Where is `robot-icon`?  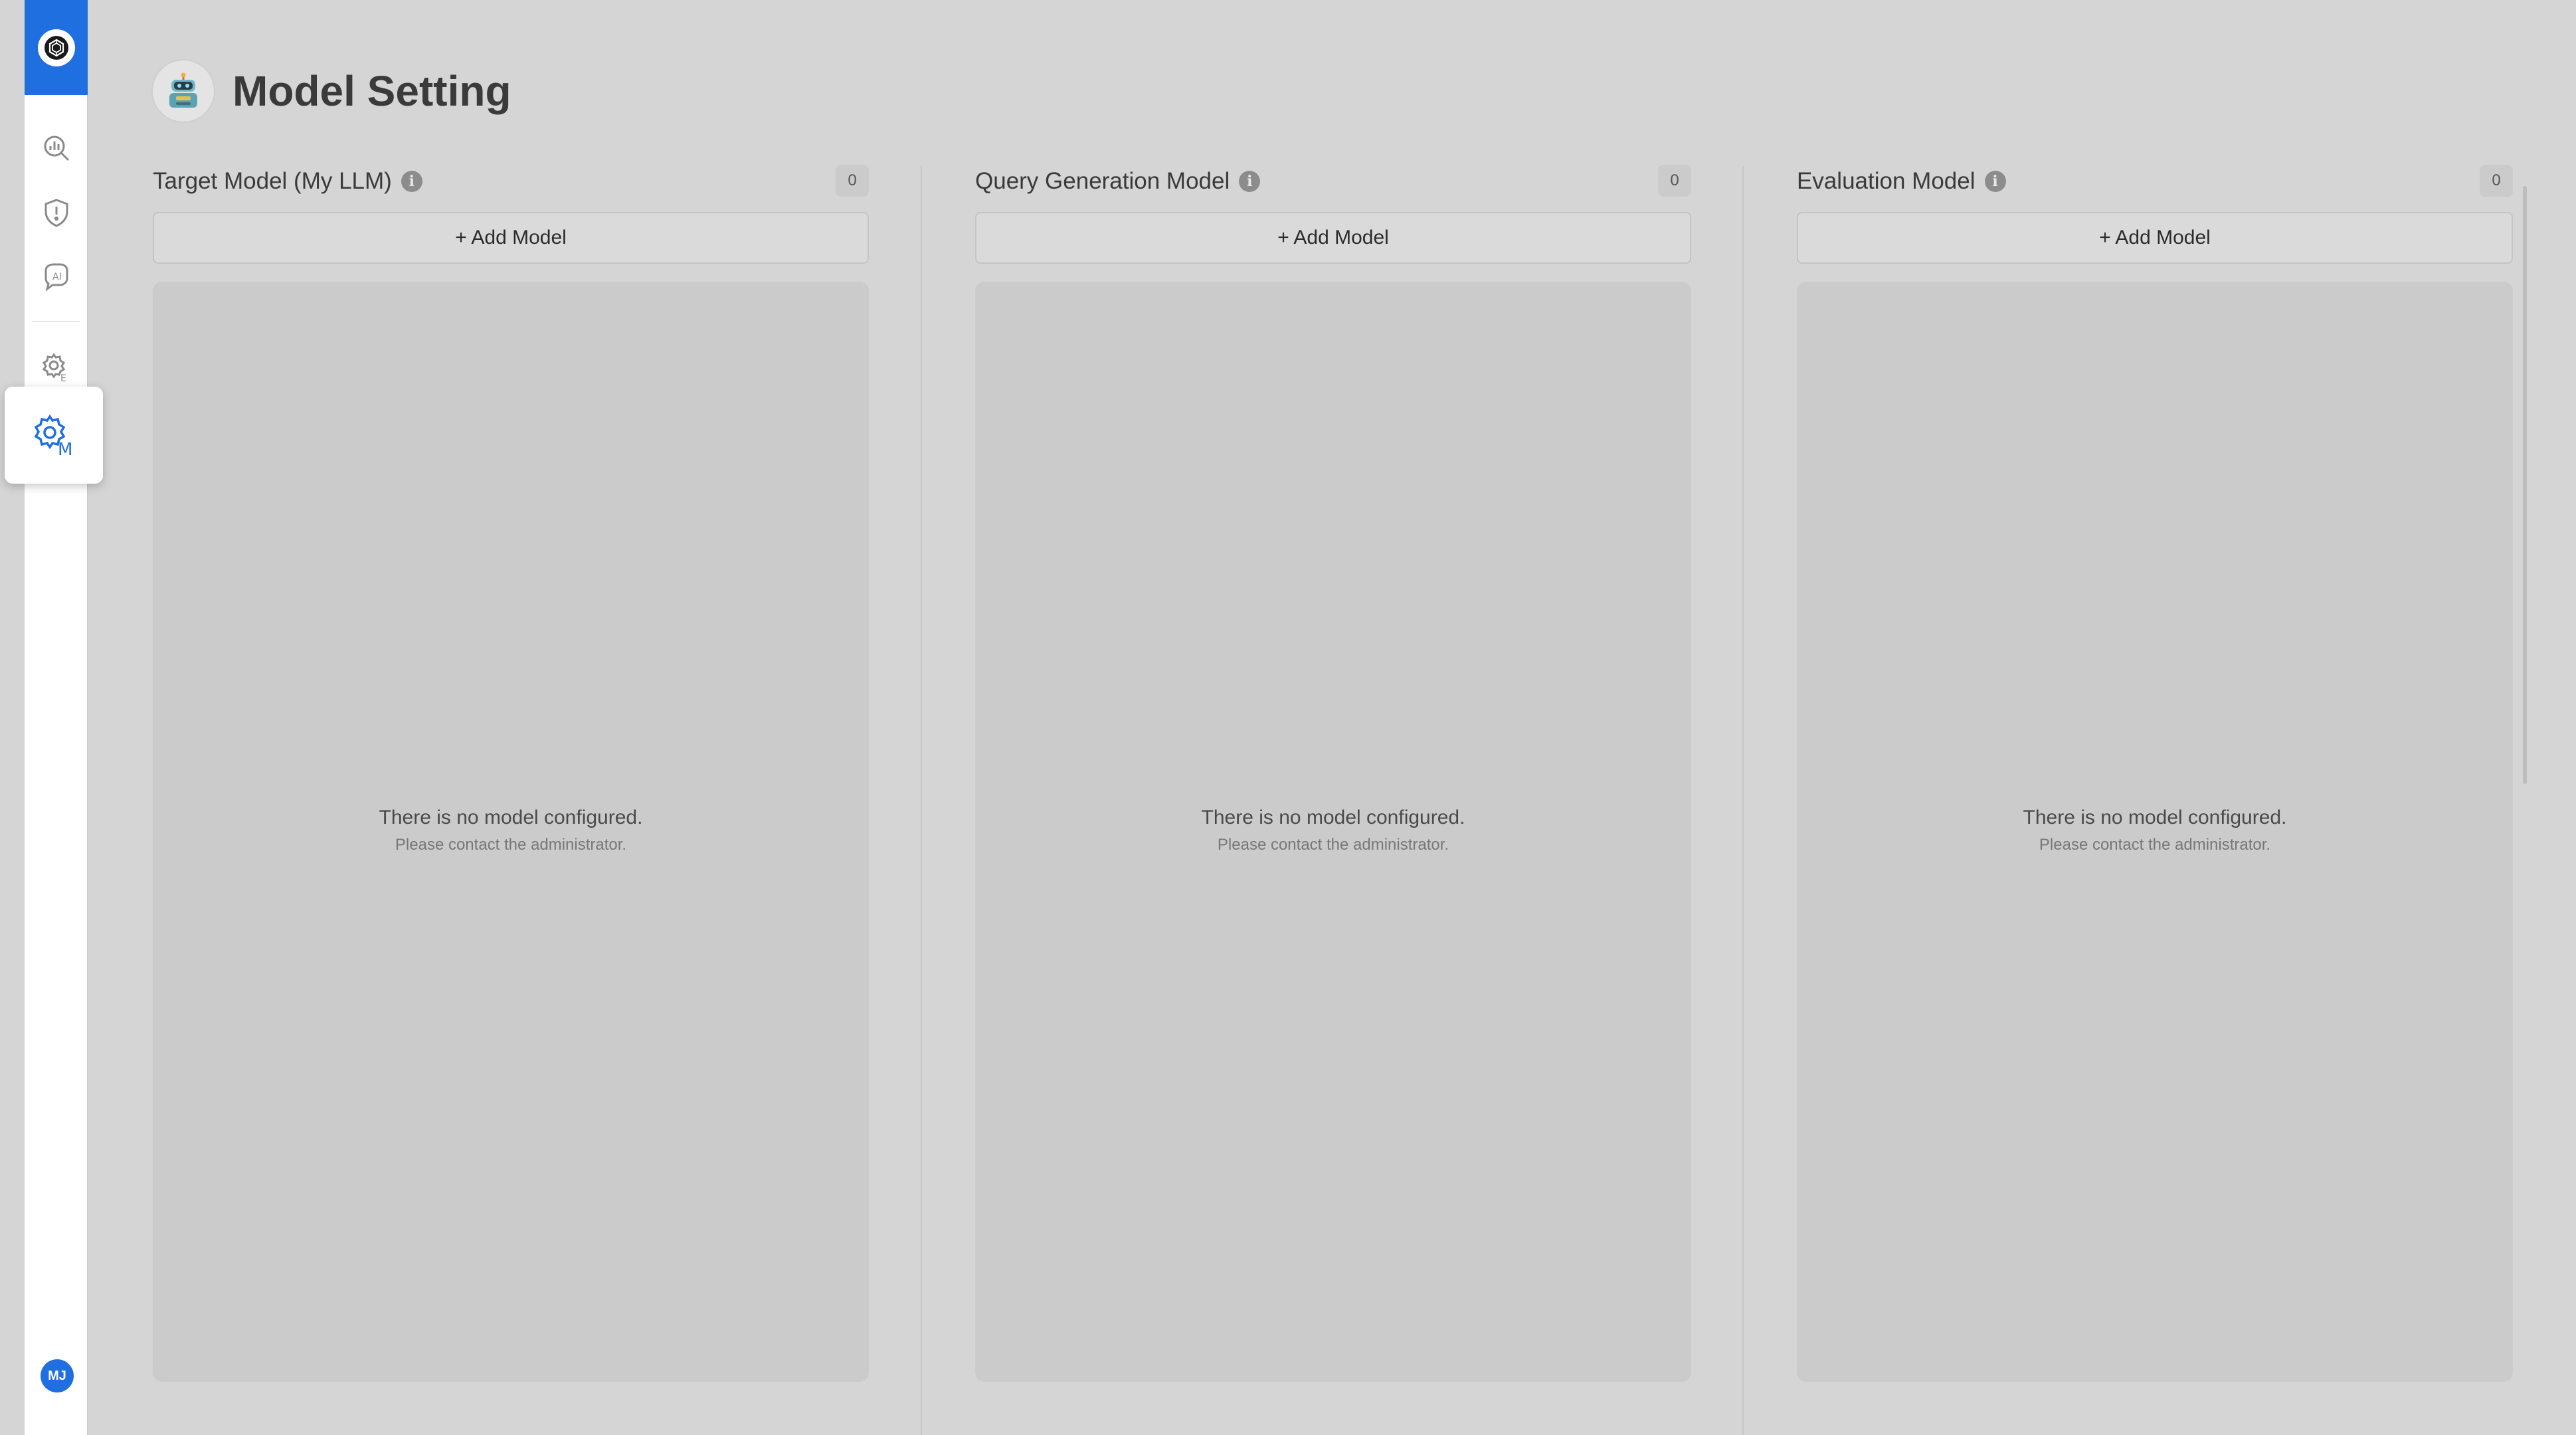 robot-icon is located at coordinates (183, 91).